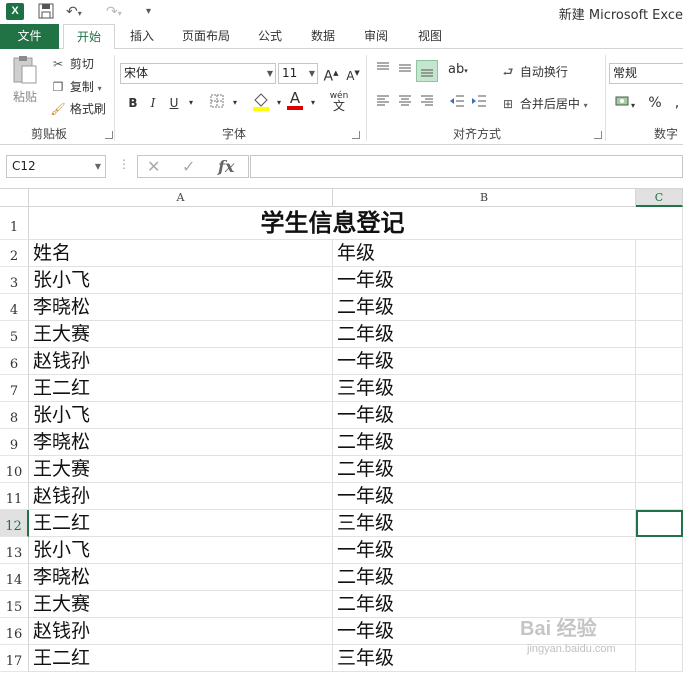 This screenshot has height=677, width=683. Describe the element at coordinates (376, 36) in the screenshot. I see `tab-review: 审阅` at that location.